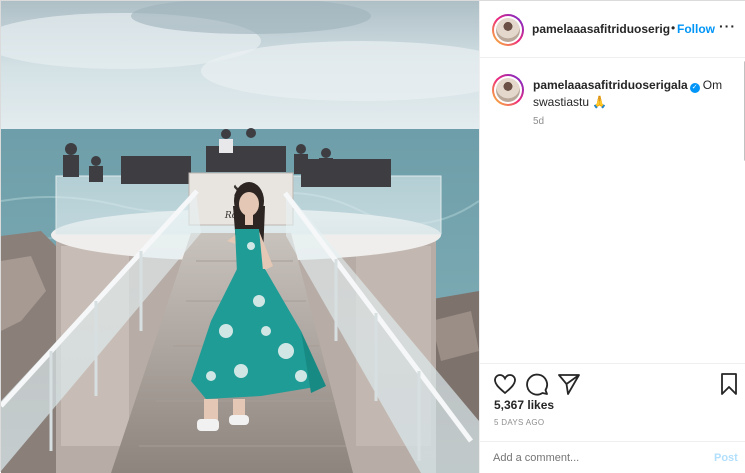 This screenshot has width=745, height=473. Describe the element at coordinates (508, 90) in the screenshot. I see `caption-avatar` at that location.